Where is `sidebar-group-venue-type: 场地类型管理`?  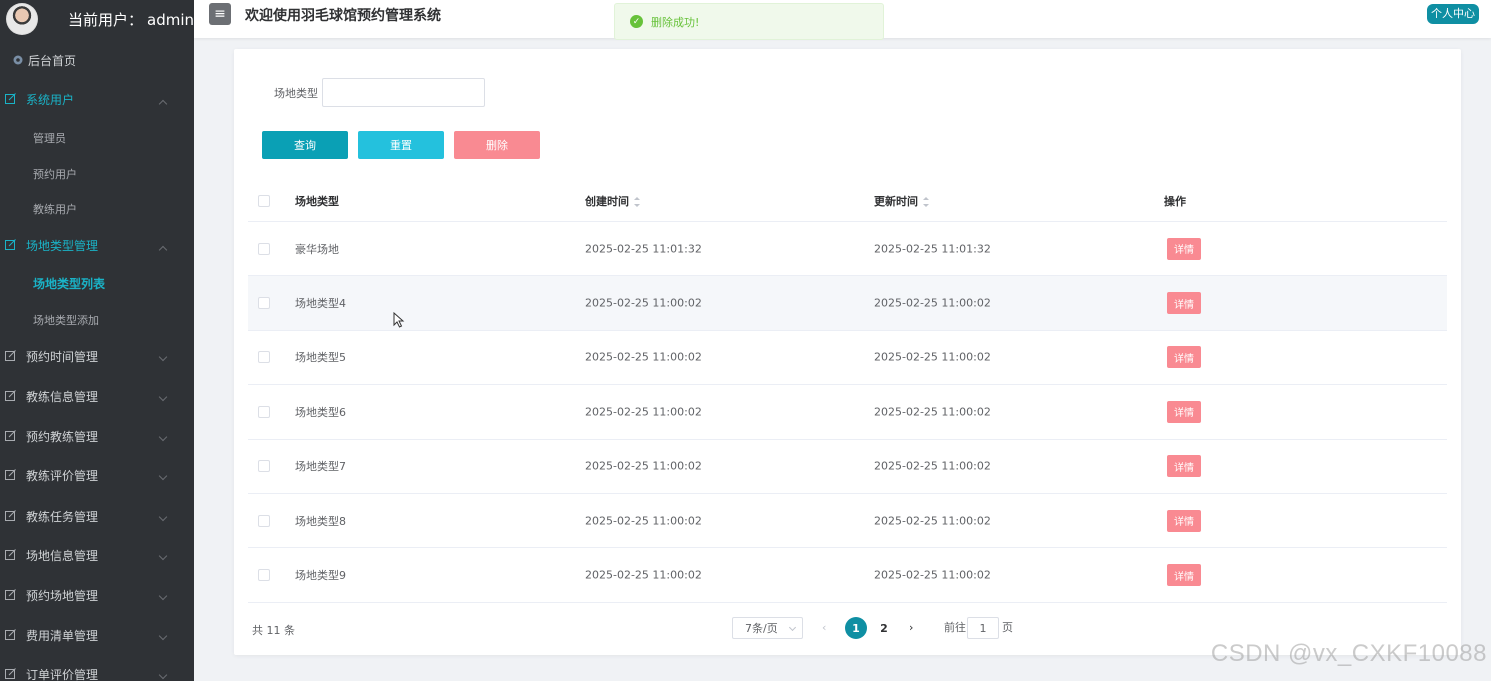 sidebar-group-venue-type: 场地类型管理 is located at coordinates (97, 246).